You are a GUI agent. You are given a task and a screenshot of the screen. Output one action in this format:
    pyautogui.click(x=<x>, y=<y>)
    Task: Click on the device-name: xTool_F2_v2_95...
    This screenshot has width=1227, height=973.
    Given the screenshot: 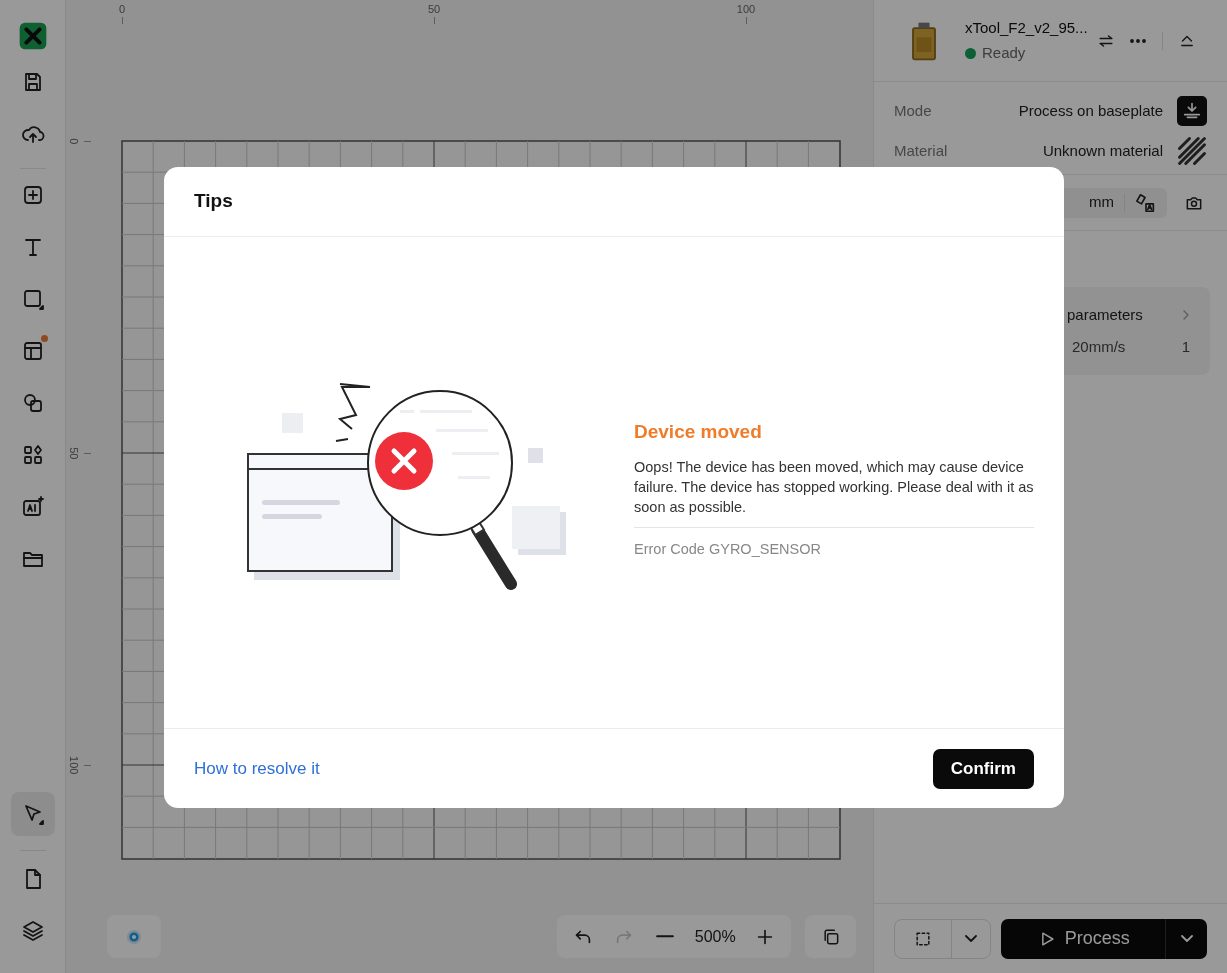 What is the action you would take?
    pyautogui.click(x=1026, y=27)
    